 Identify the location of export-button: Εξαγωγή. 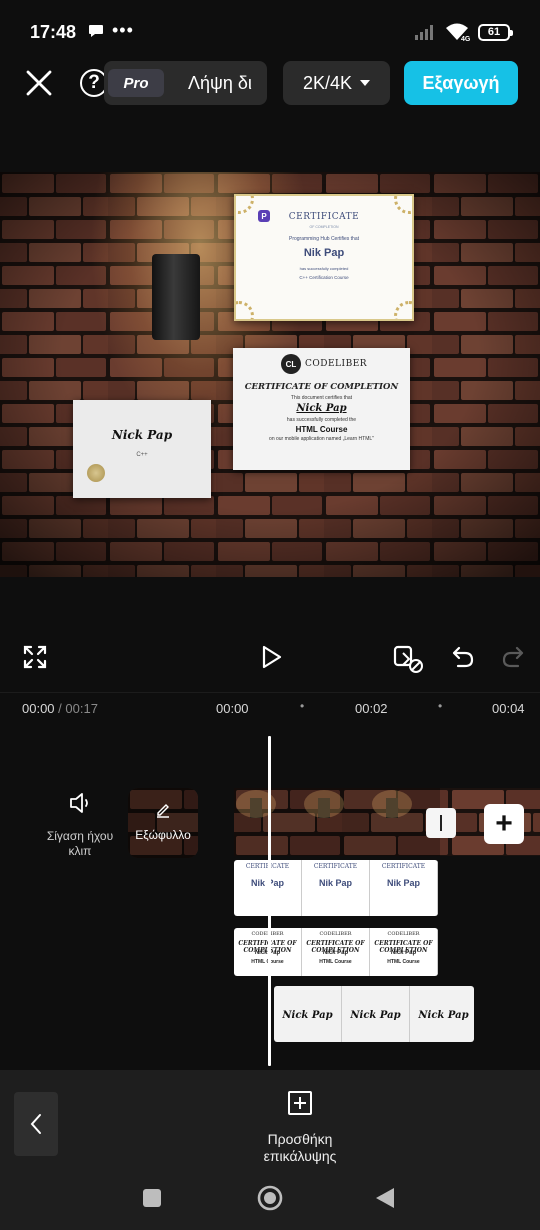
(461, 83).